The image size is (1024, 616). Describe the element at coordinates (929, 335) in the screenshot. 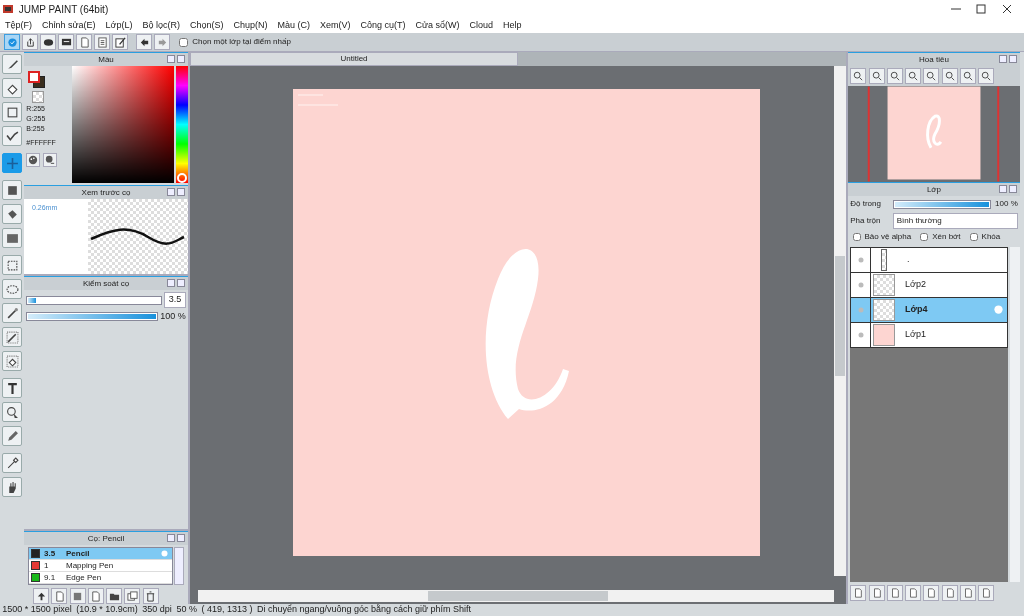

I see `layer-row: Lớp1` at that location.